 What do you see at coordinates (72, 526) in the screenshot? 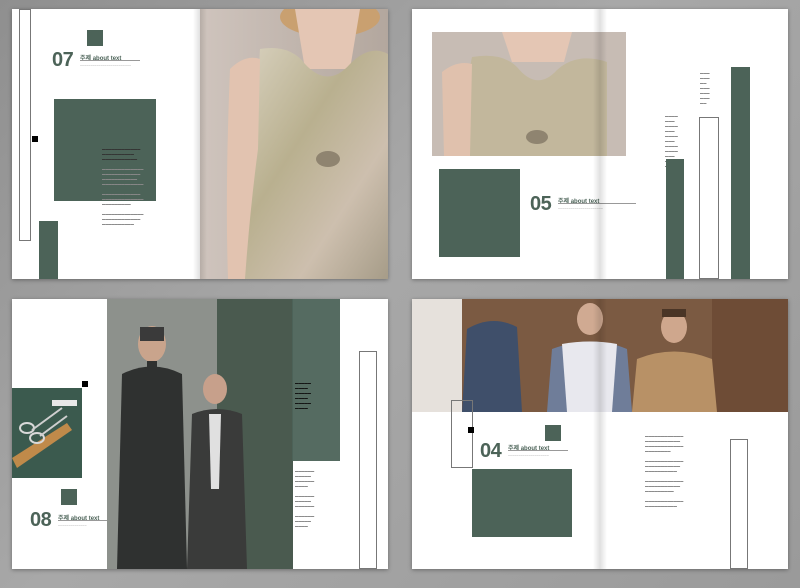
I see `caption-text: ~~~~~~~~~~~~~~` at bounding box center [72, 526].